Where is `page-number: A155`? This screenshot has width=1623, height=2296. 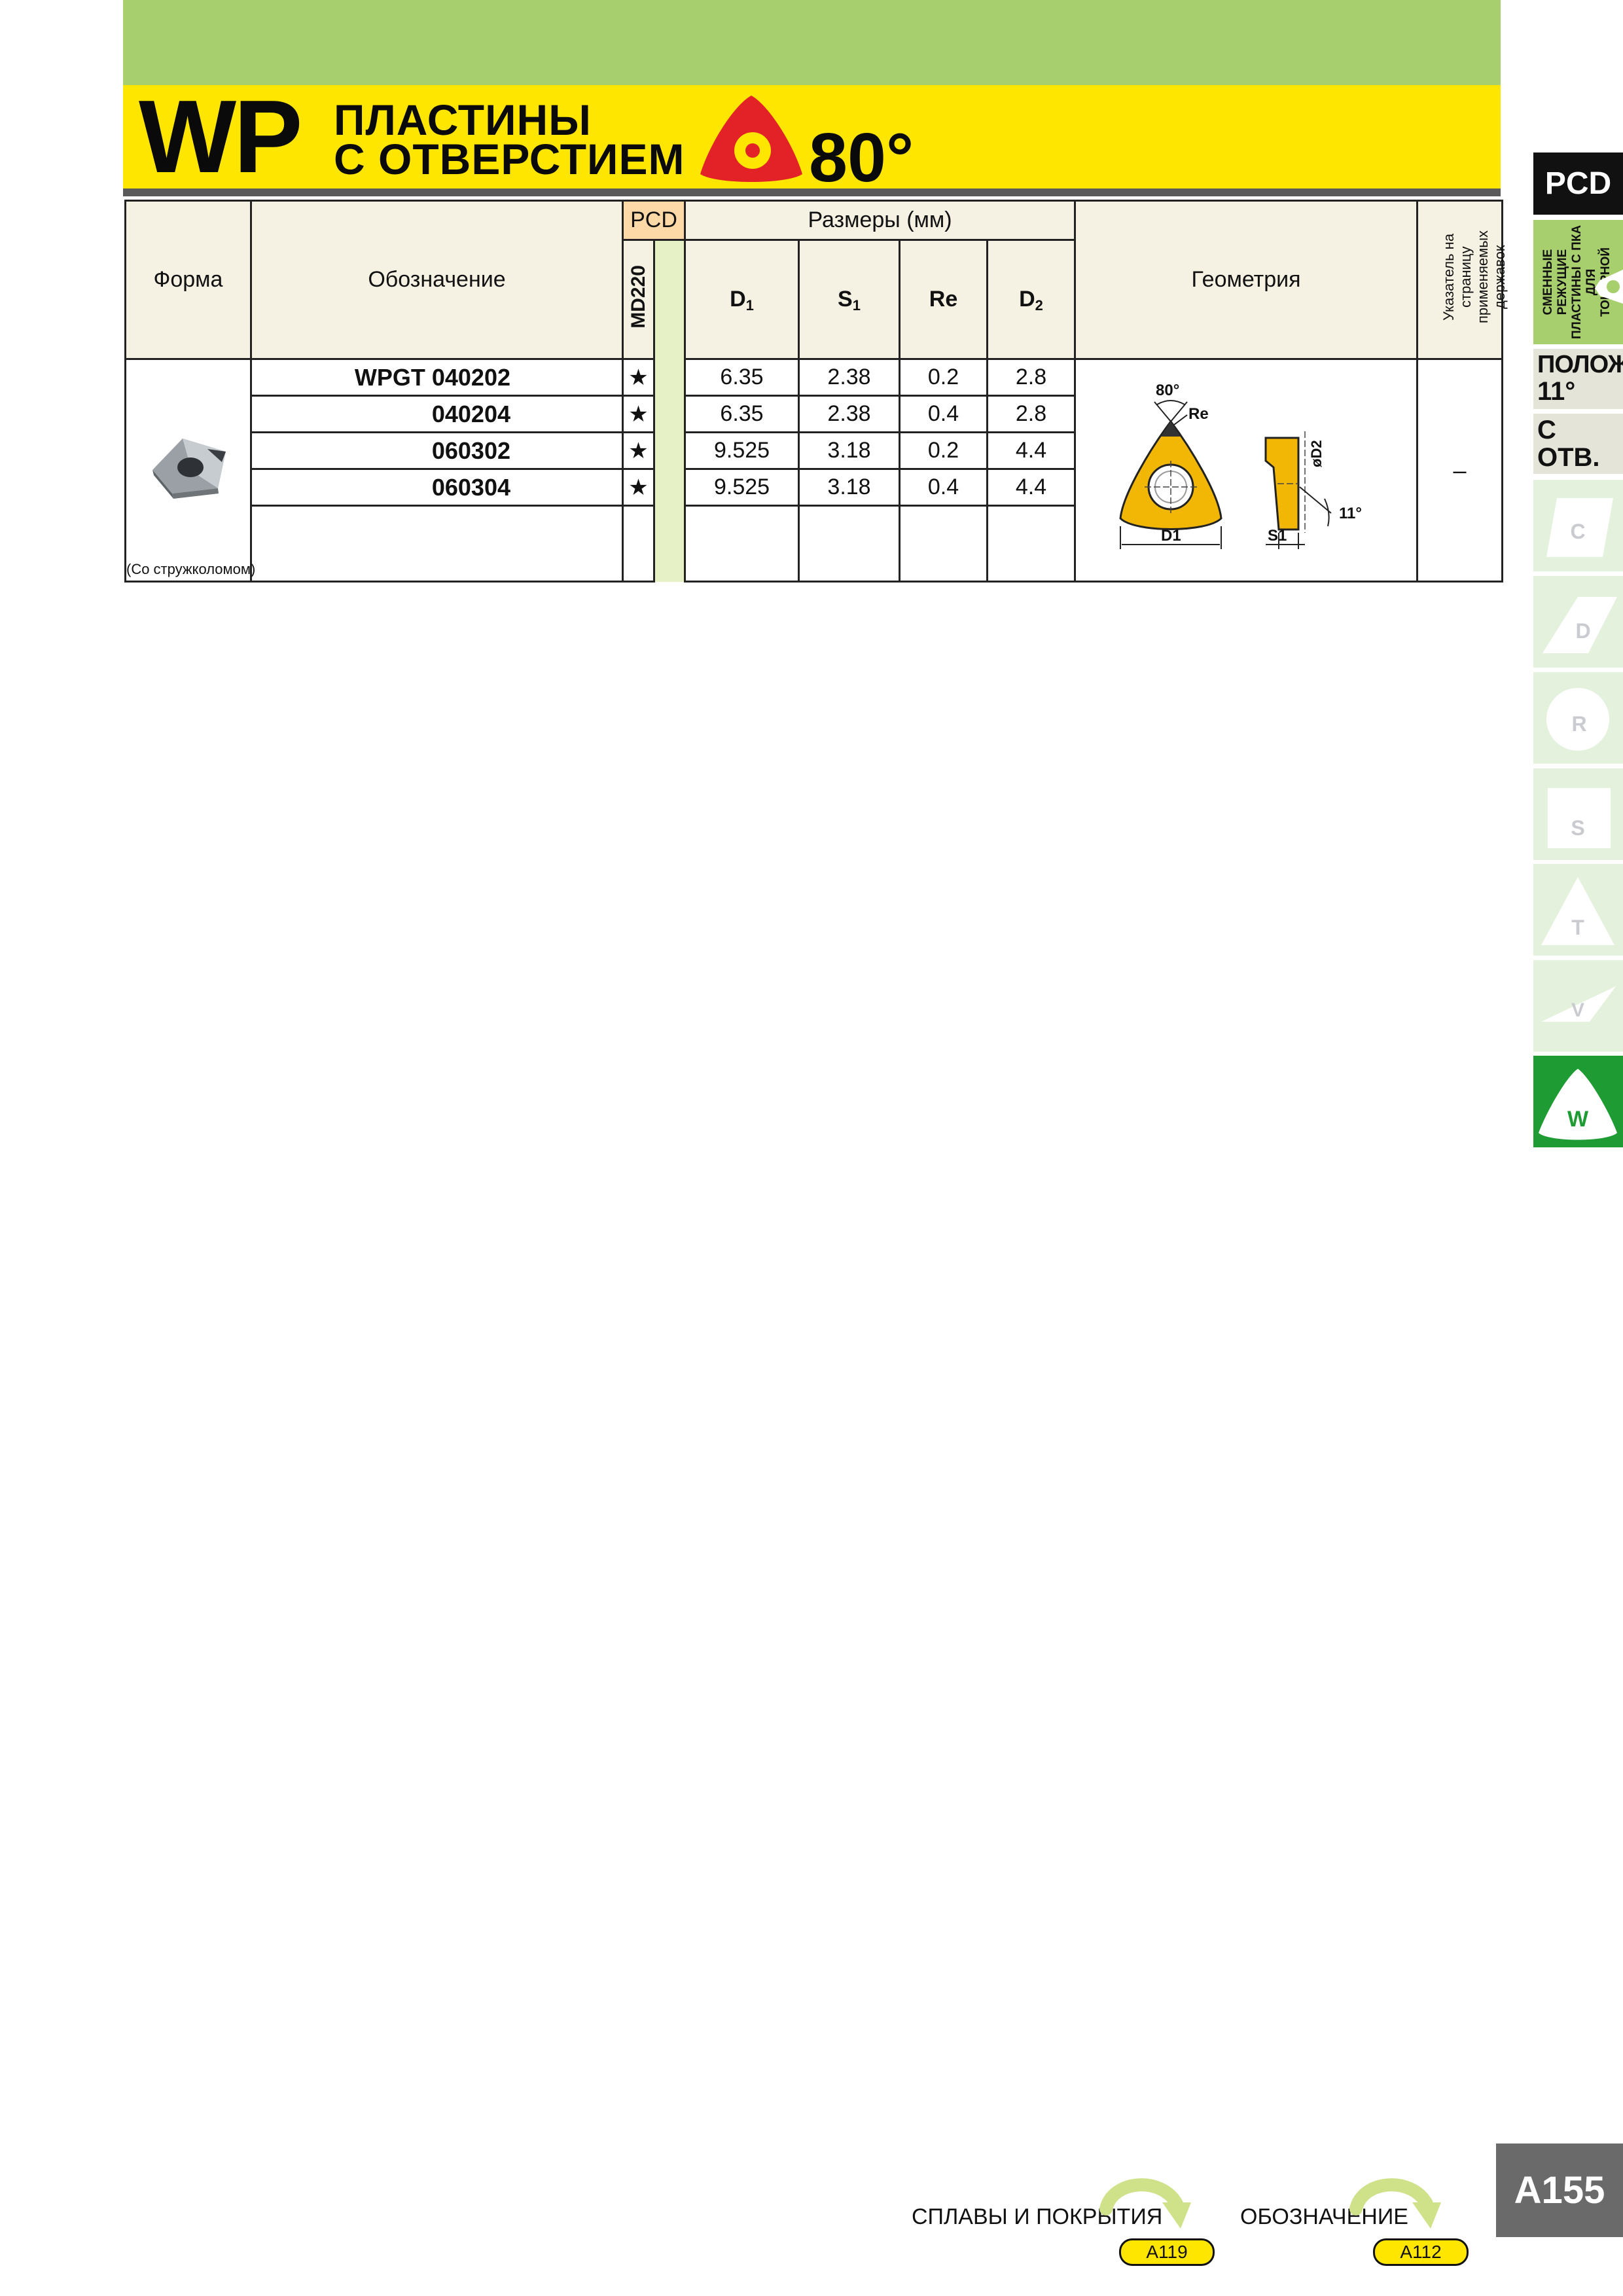
page-number: A155 is located at coordinates (1560, 2190).